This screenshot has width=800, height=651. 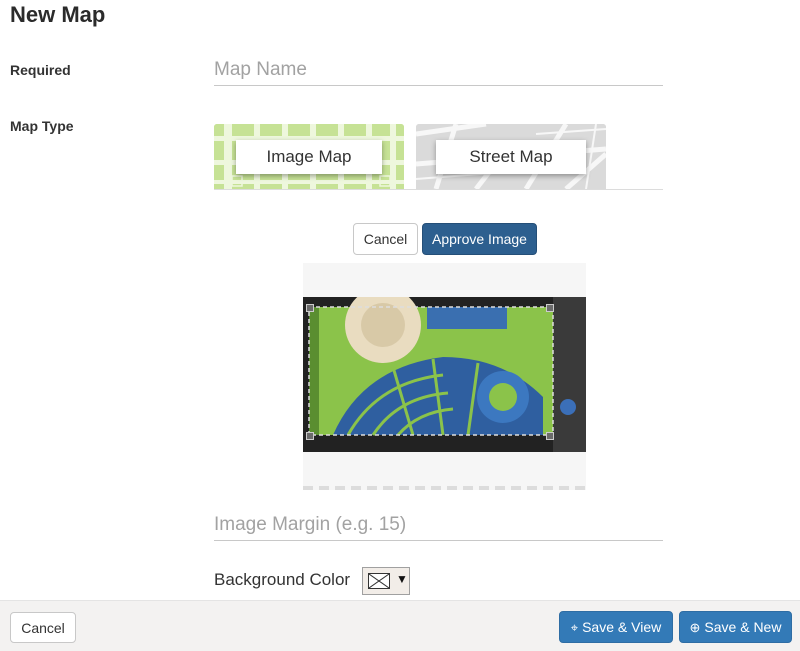 What do you see at coordinates (574, 627) in the screenshot?
I see `crosshair-icon: ⌖` at bounding box center [574, 627].